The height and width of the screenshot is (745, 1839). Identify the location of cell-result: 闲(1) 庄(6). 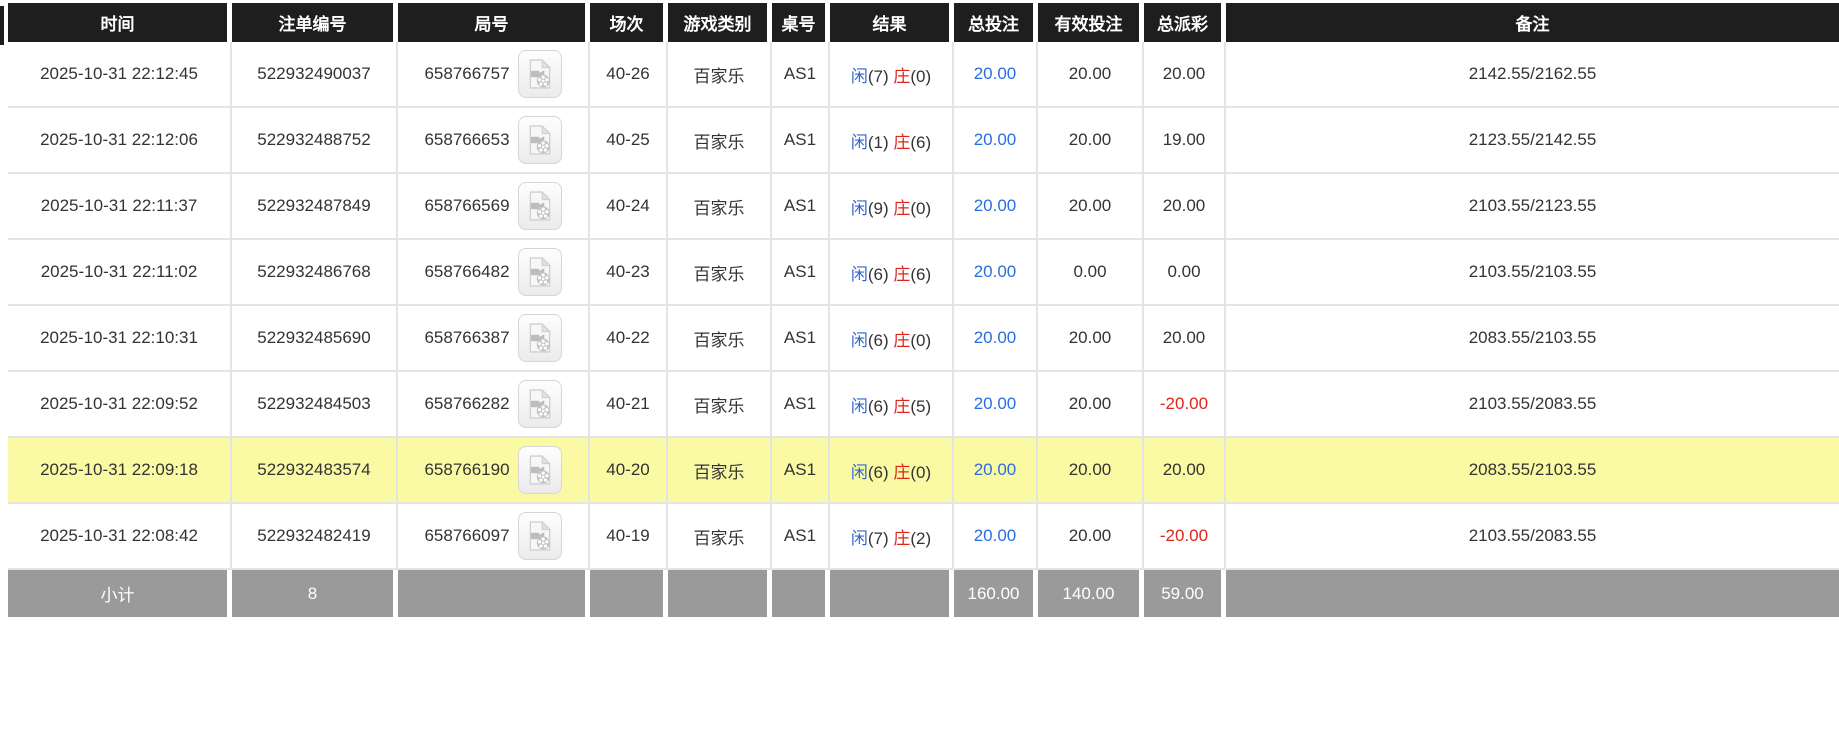
(892, 141).